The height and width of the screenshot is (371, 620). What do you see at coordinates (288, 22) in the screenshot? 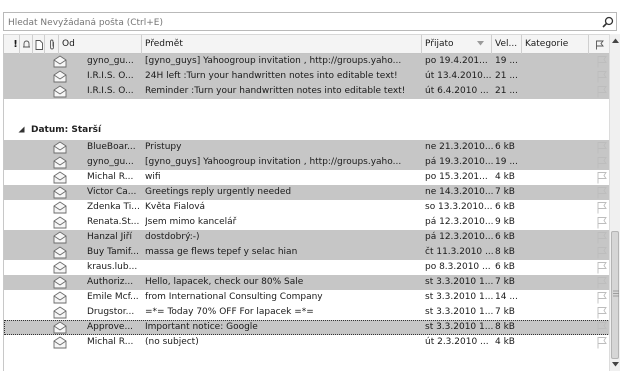
I see `search-input` at bounding box center [288, 22].